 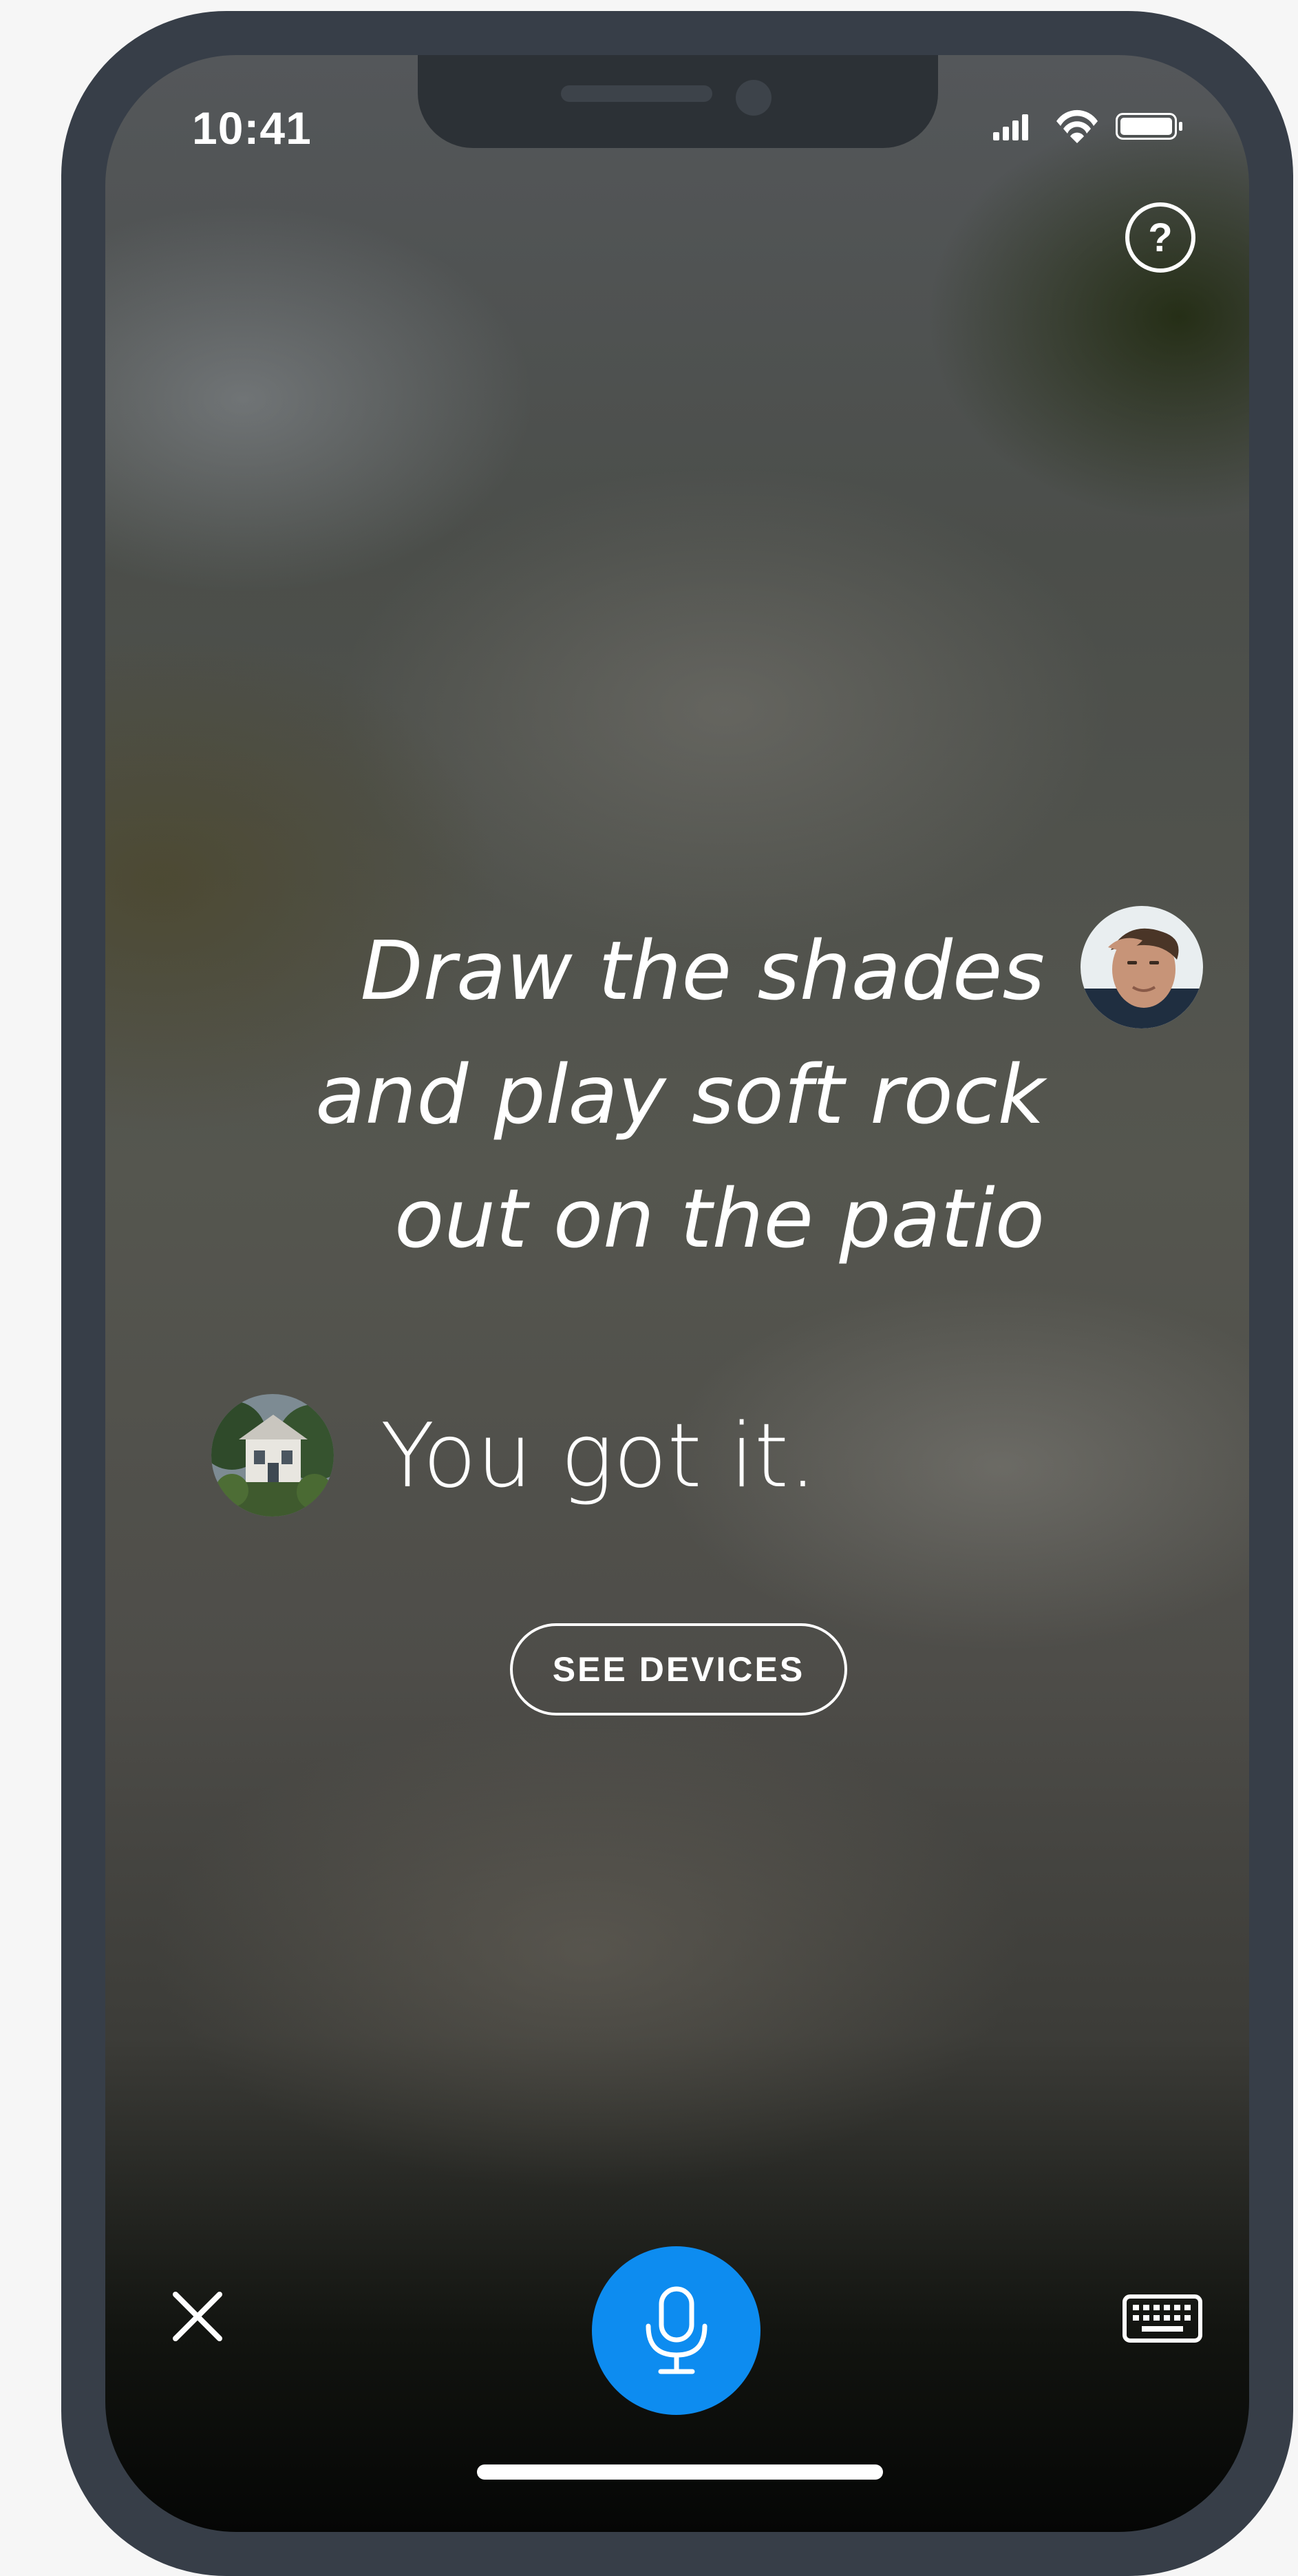 What do you see at coordinates (252, 129) in the screenshot?
I see `status-time: 10:41` at bounding box center [252, 129].